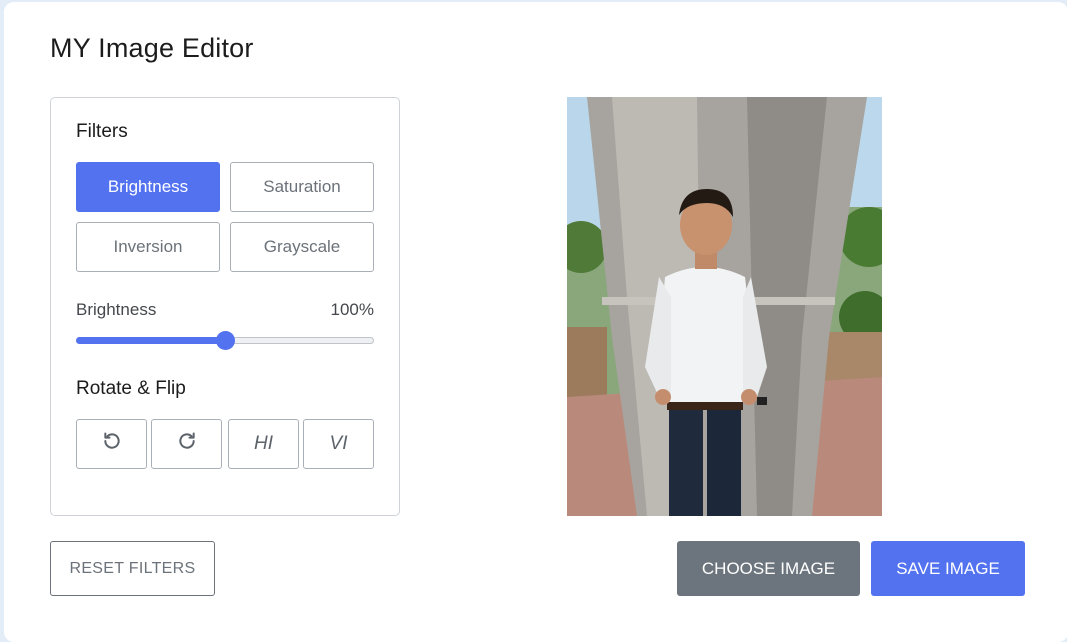 This screenshot has width=1067, height=642. What do you see at coordinates (225, 310) in the screenshot?
I see `slider-info: Brightness 100%` at bounding box center [225, 310].